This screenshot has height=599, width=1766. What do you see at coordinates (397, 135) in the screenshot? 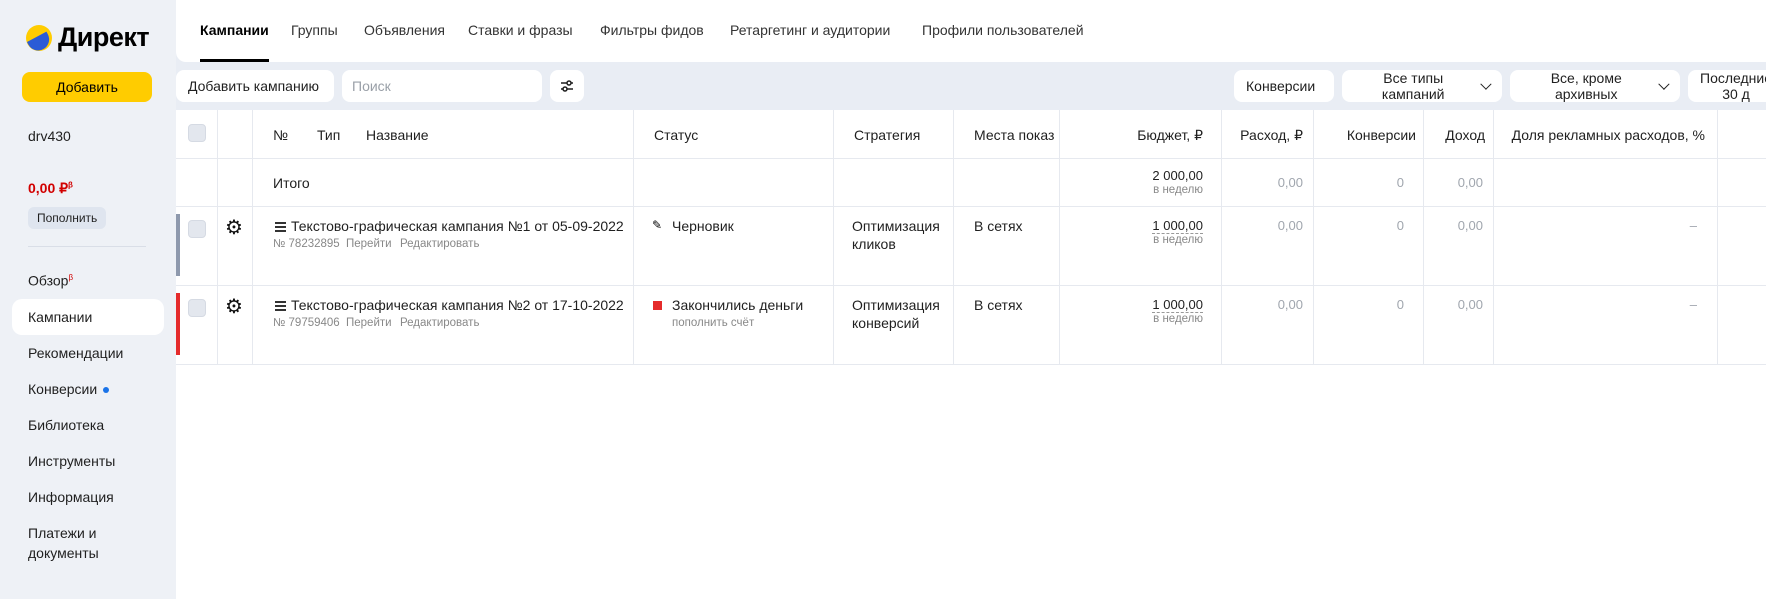
I see `header-name: Название` at bounding box center [397, 135].